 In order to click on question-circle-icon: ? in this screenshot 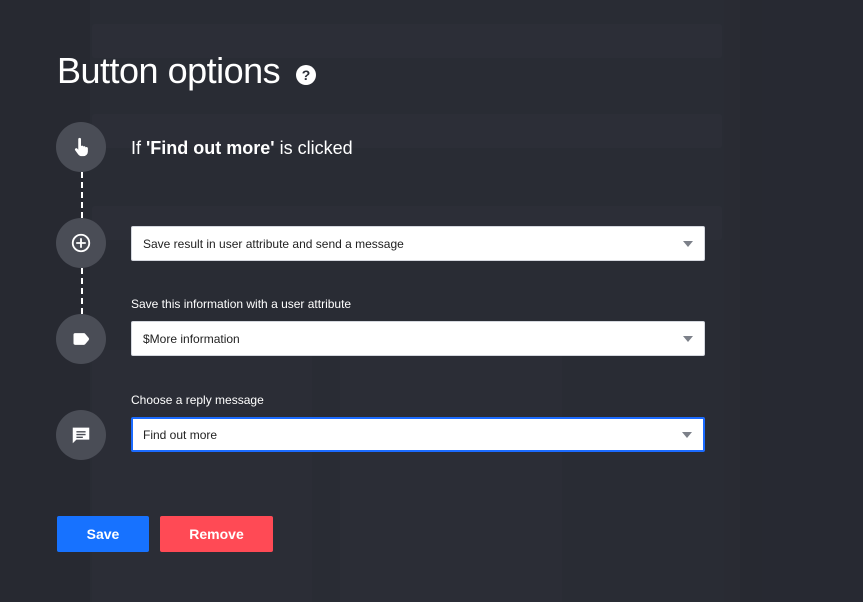, I will do `click(306, 75)`.